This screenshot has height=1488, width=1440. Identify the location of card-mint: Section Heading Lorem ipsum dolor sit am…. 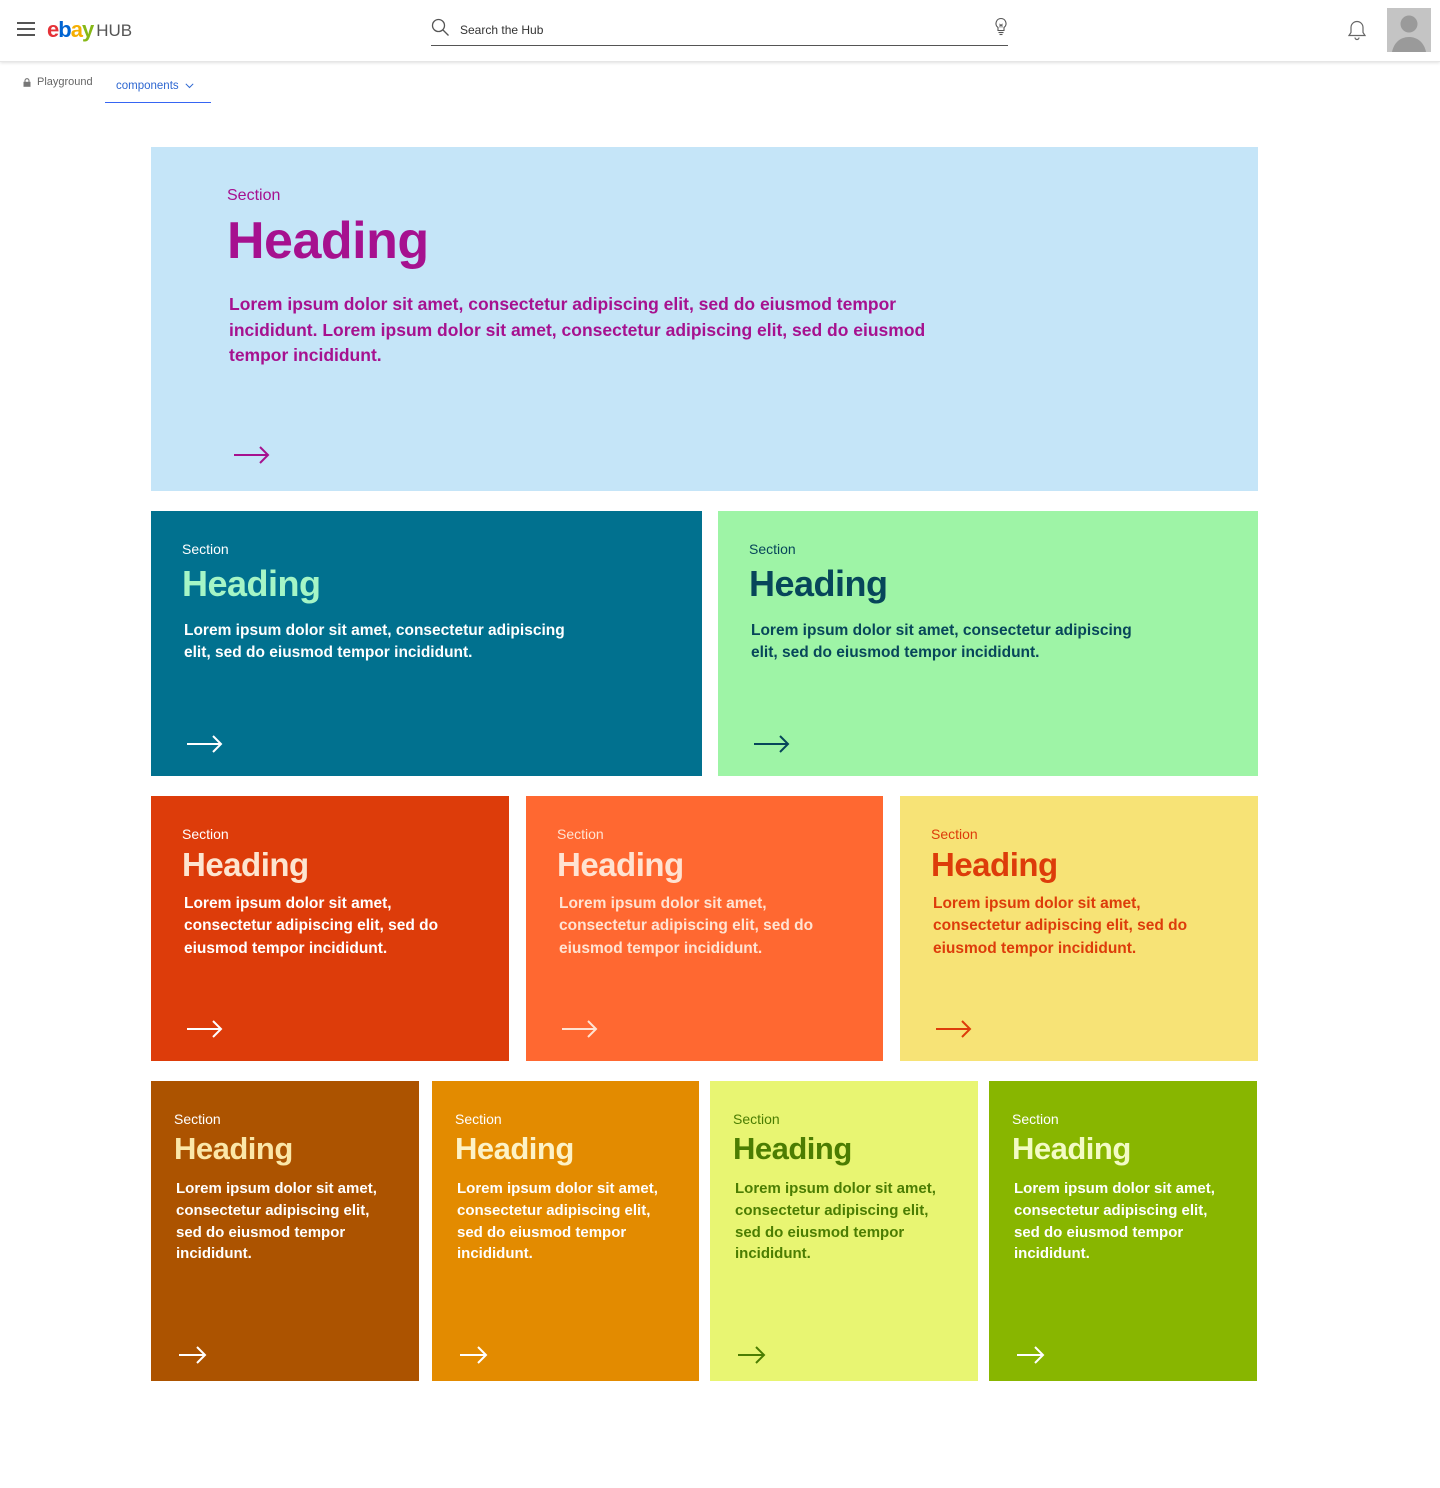
(988, 643).